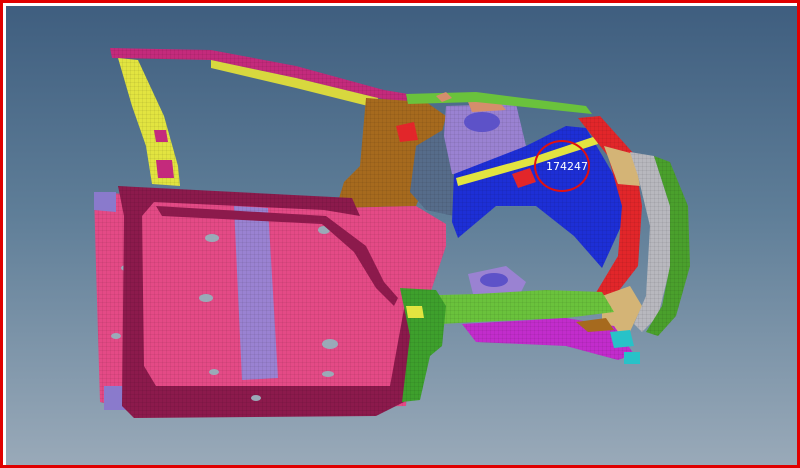 This screenshot has height=468, width=800. What do you see at coordinates (149, 122) in the screenshot?
I see `a-pillar-upper` at bounding box center [149, 122].